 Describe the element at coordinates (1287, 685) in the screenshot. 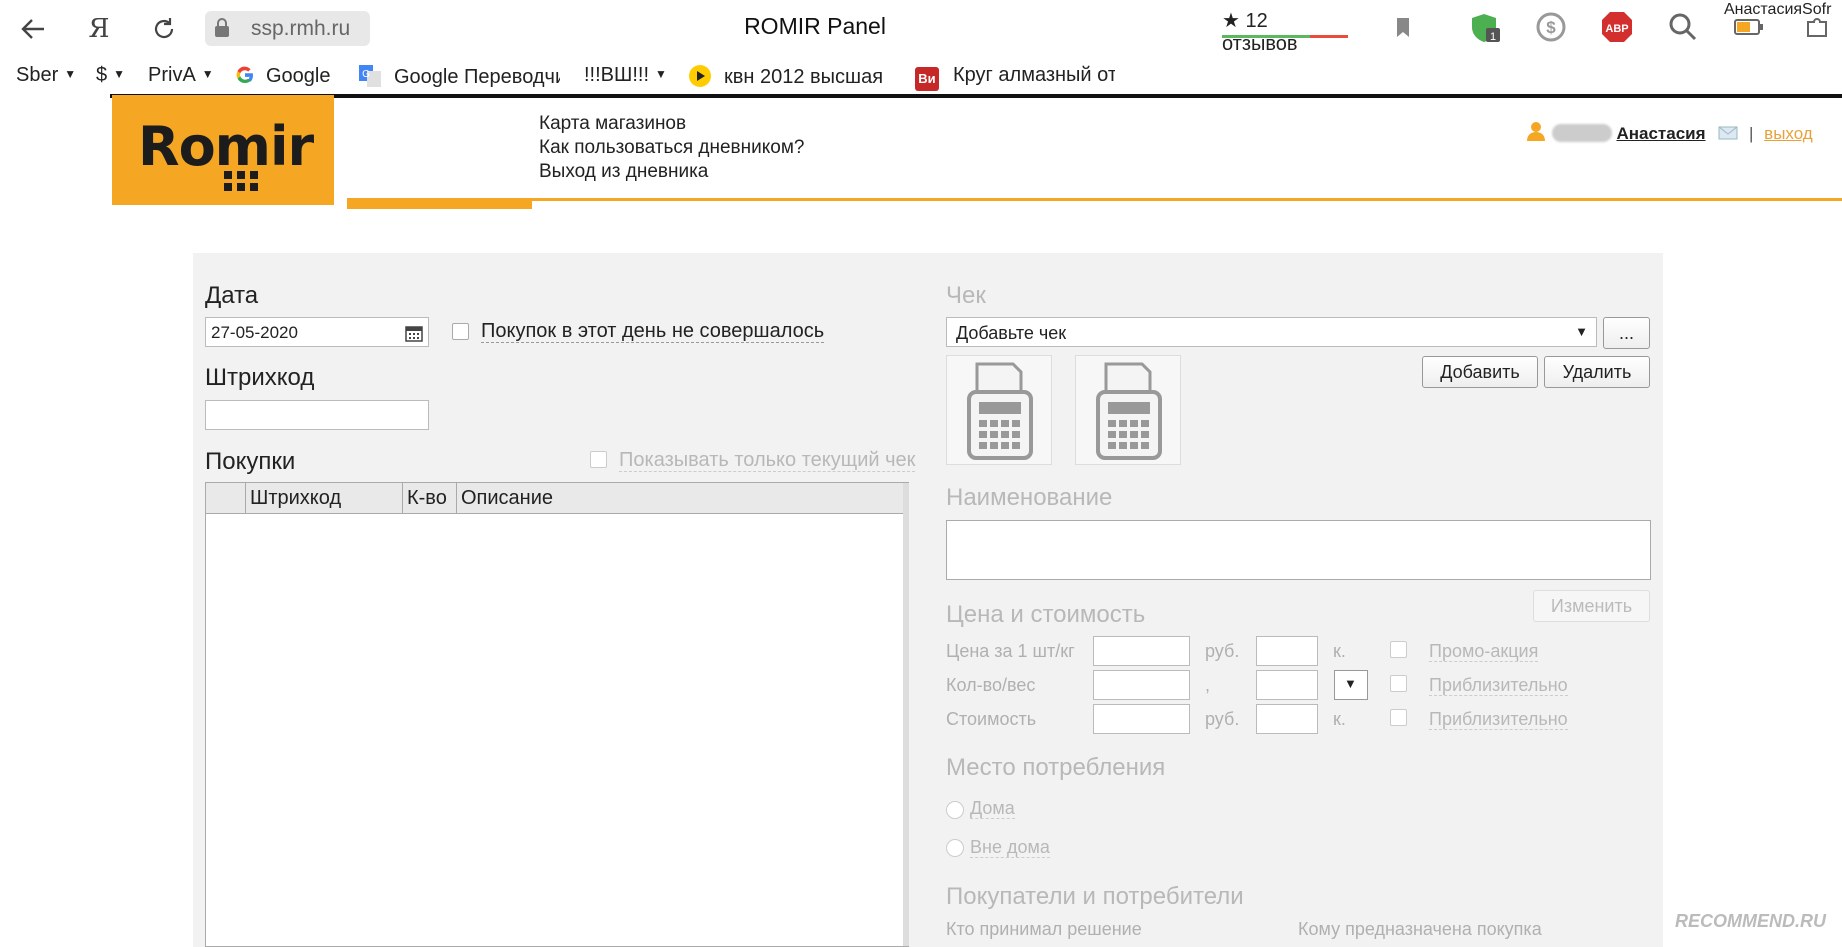

I see `quantity-frac-input` at that location.